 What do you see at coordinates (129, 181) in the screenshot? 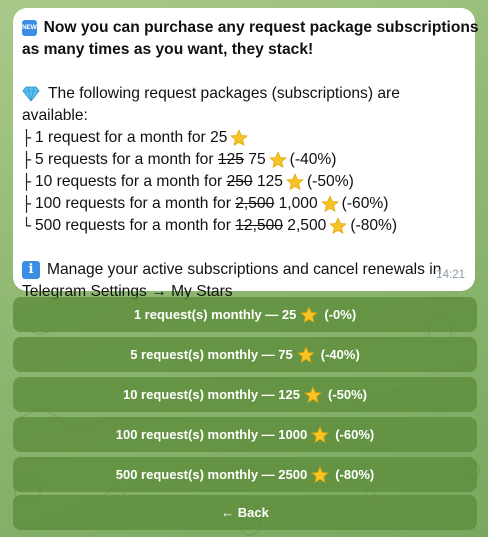
I see `package-text: 10 requests for a month for` at bounding box center [129, 181].